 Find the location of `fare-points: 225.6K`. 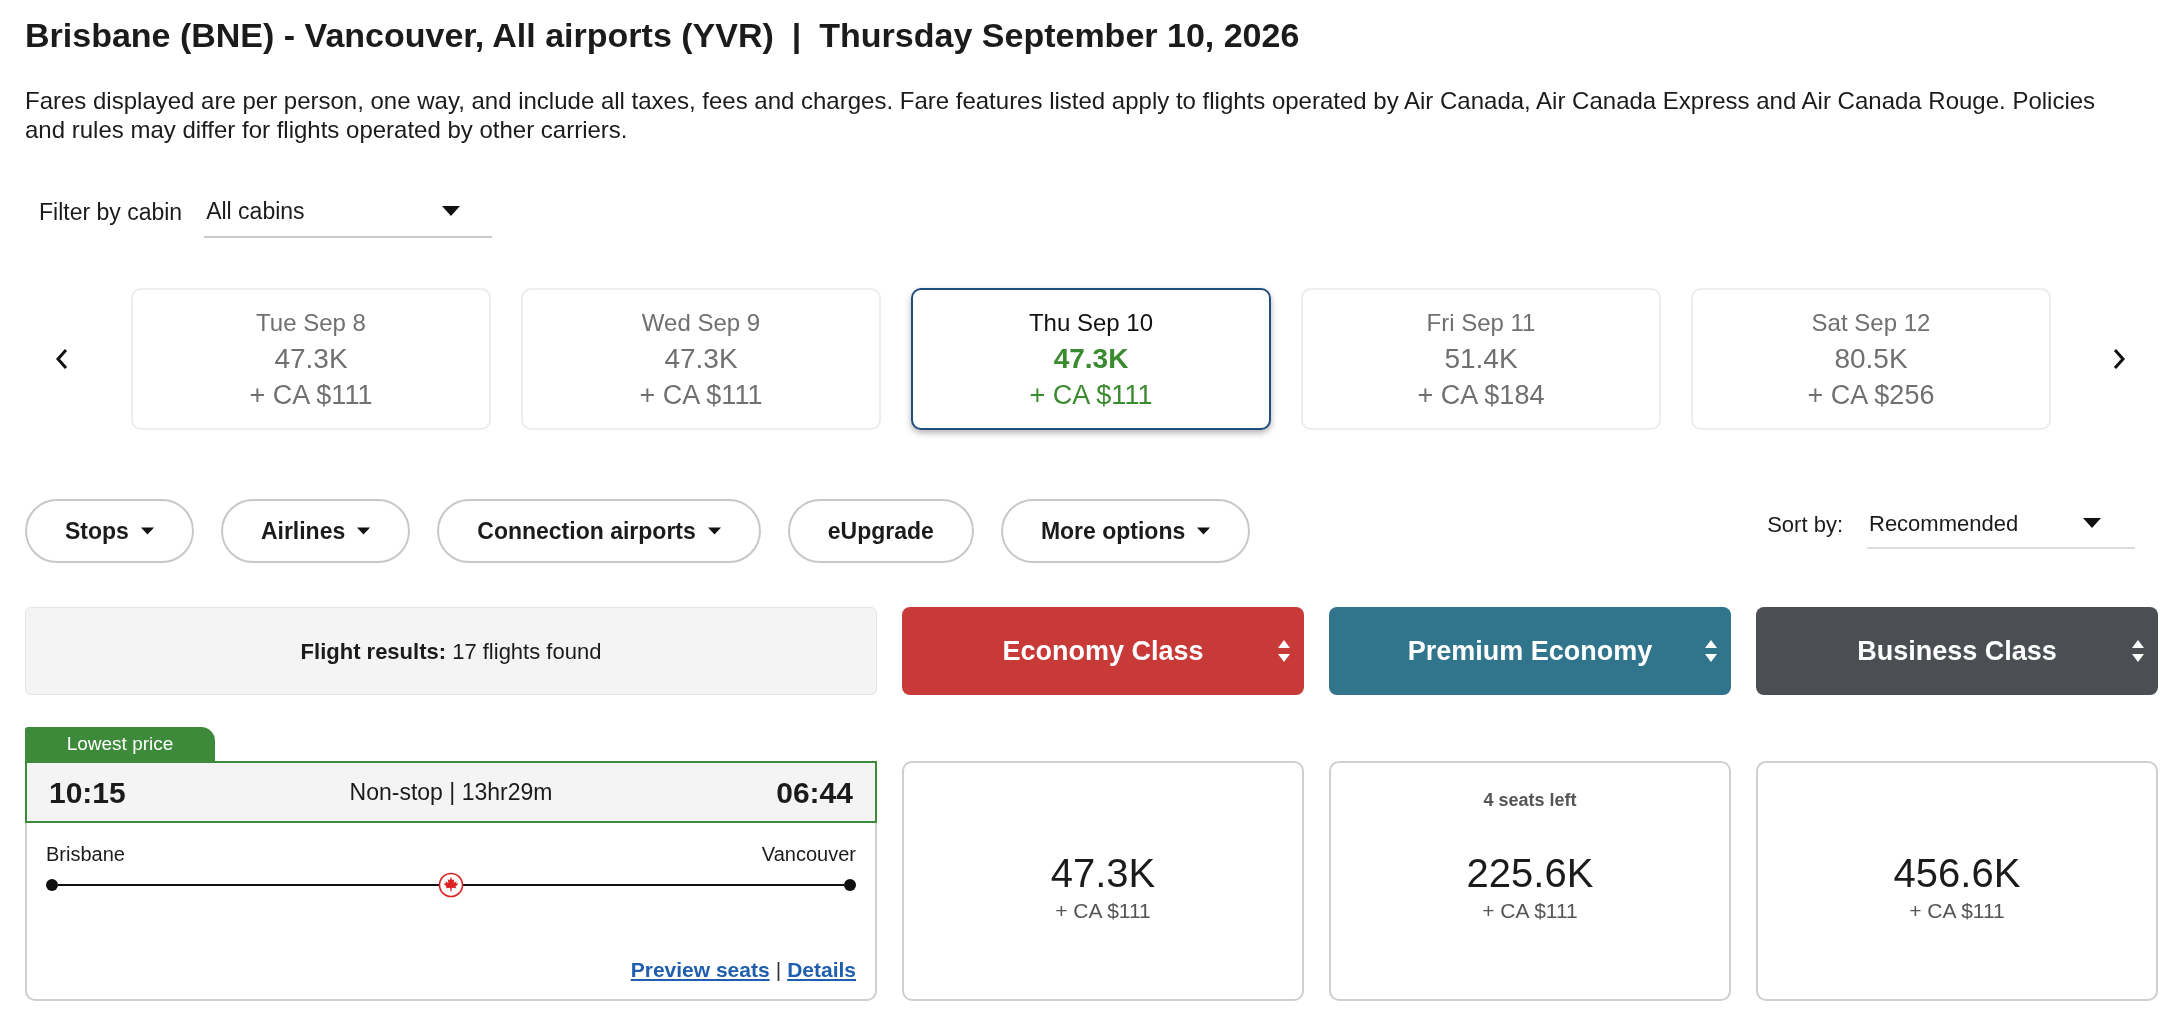

fare-points: 225.6K is located at coordinates (1530, 873).